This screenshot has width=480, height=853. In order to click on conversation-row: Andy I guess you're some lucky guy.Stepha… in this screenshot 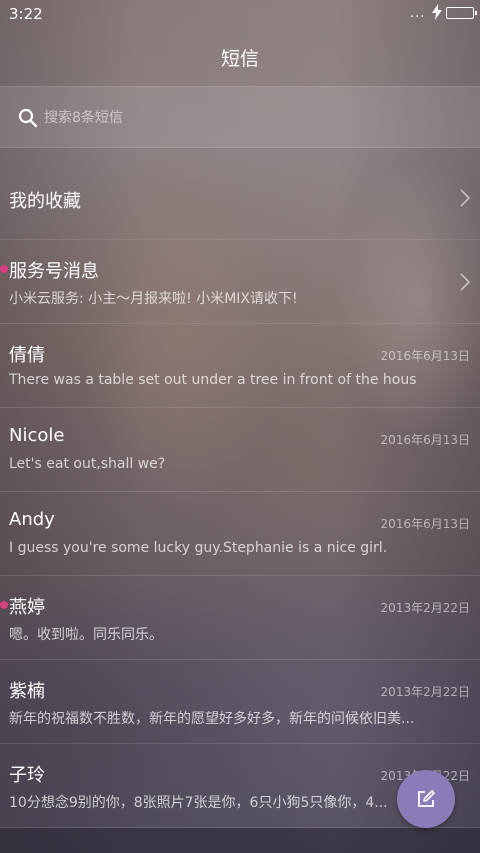, I will do `click(240, 534)`.